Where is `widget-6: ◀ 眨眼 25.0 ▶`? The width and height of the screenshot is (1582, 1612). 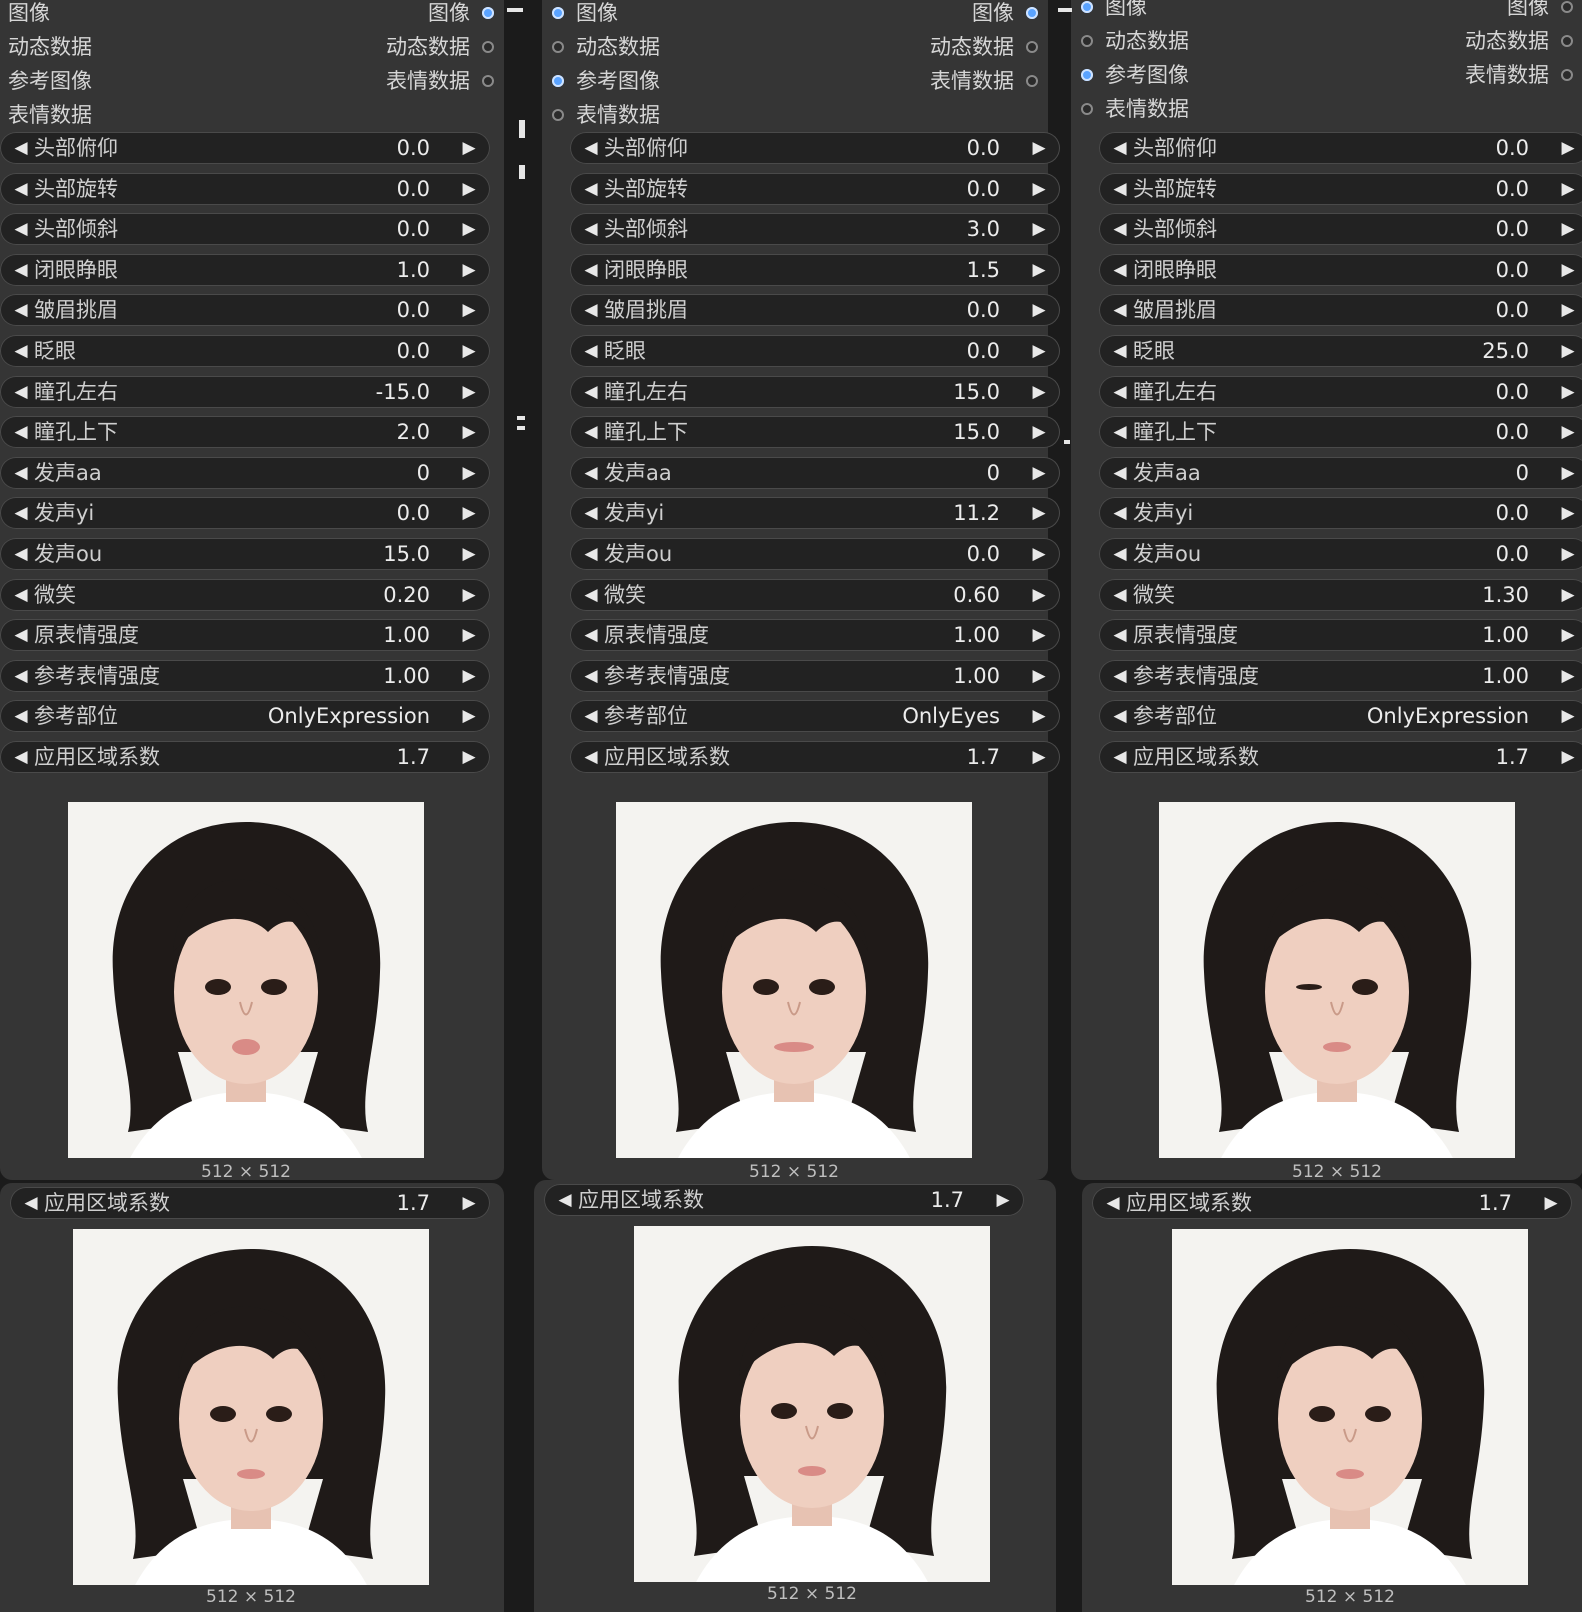
widget-6: ◀ 眨眼 25.0 ▶ is located at coordinates (1340, 351).